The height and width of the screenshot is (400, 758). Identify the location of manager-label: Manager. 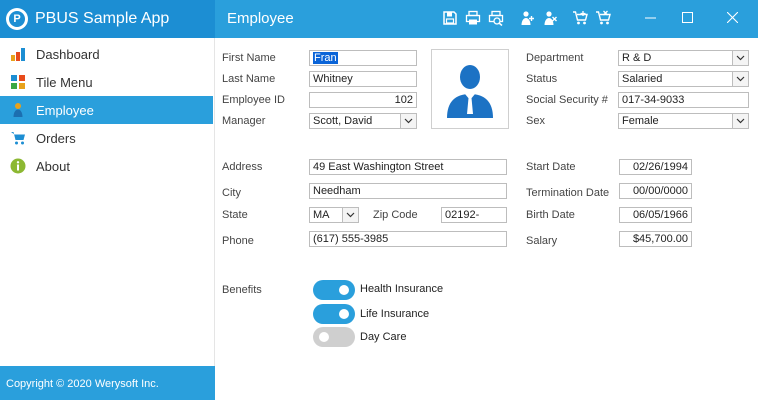
(244, 121).